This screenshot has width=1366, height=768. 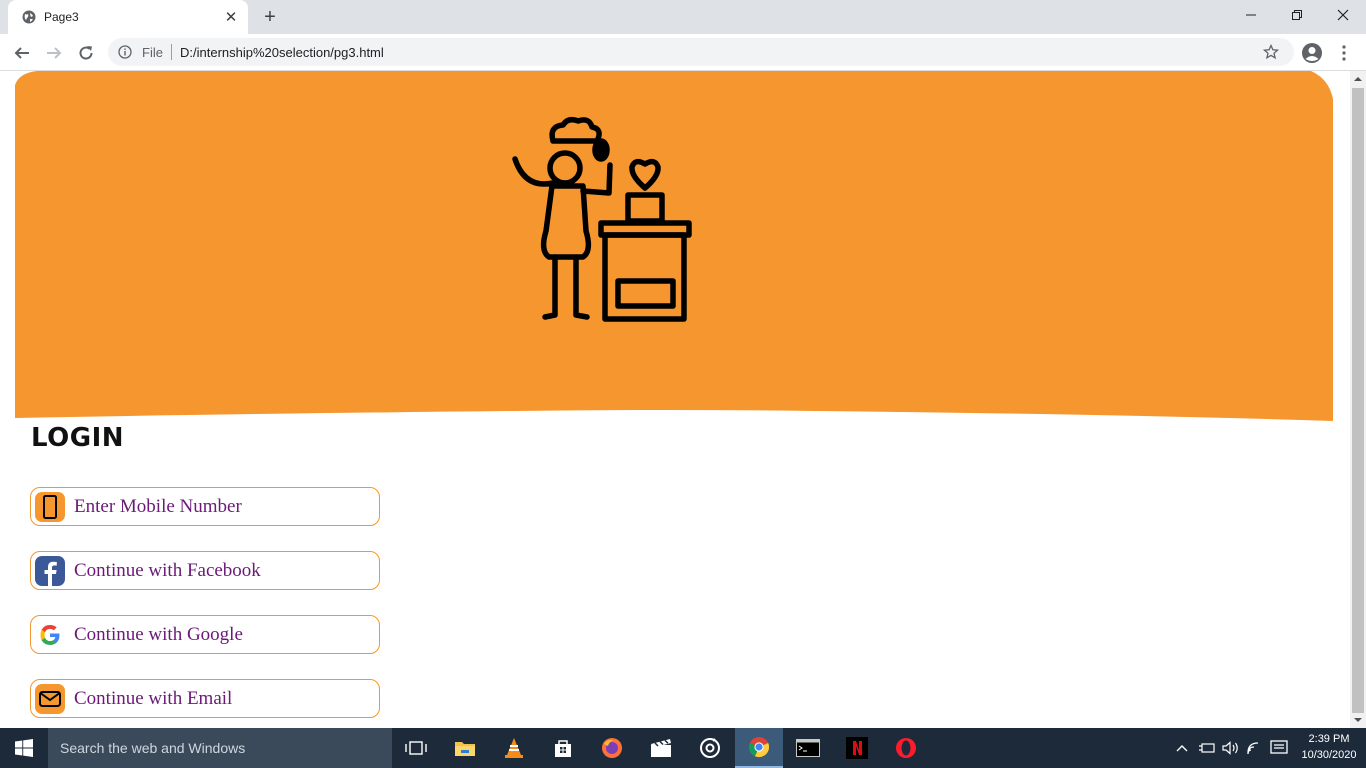 I want to click on new-tab-button: +, so click(x=270, y=17).